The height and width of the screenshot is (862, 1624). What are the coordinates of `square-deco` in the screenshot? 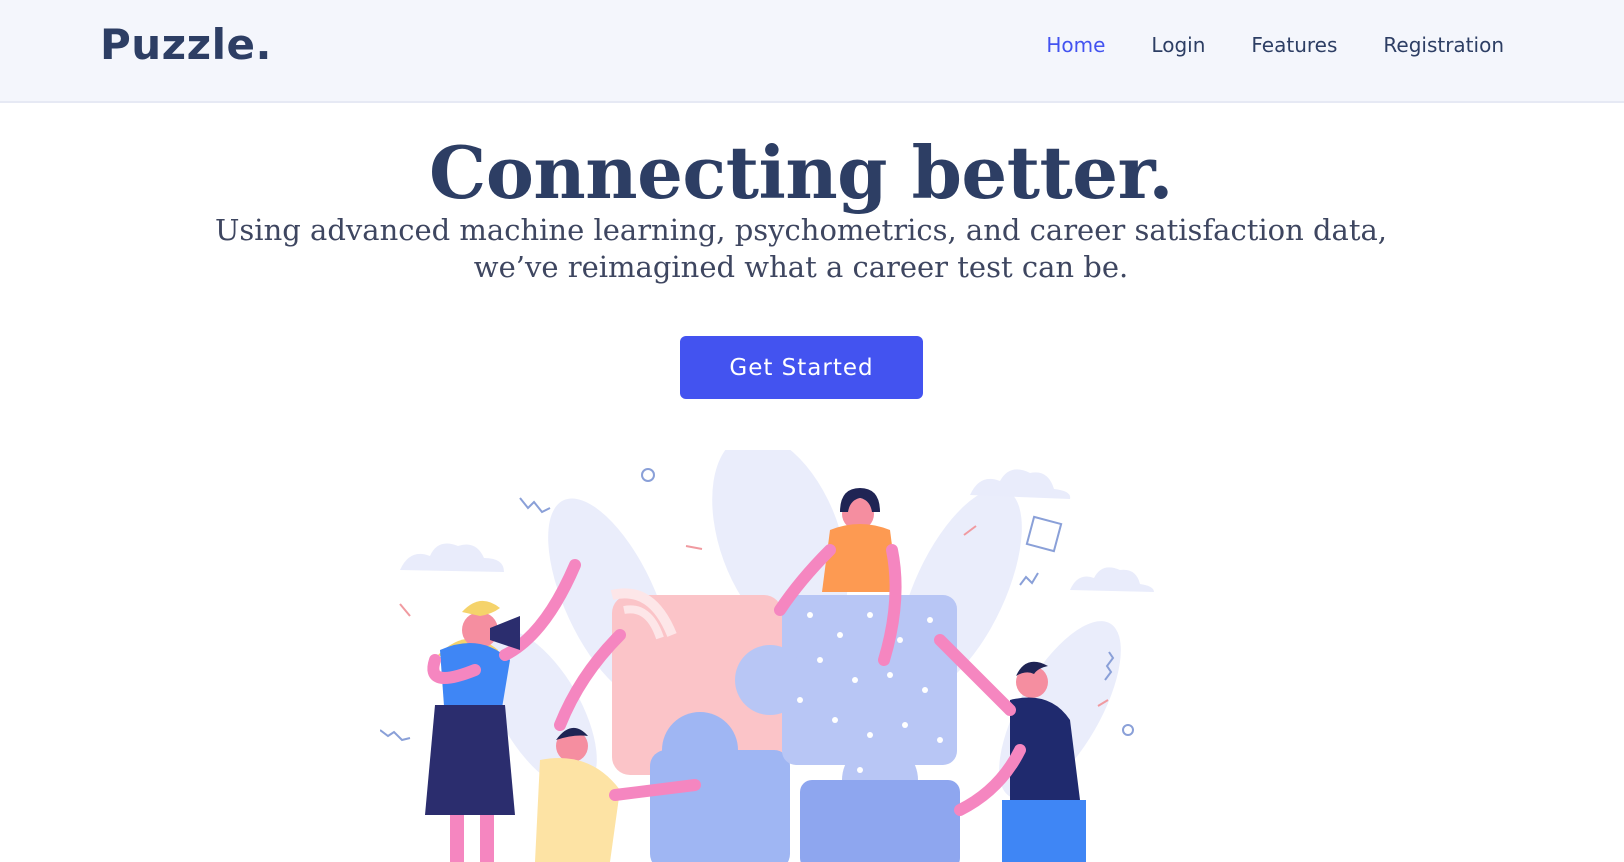 It's located at (1044, 534).